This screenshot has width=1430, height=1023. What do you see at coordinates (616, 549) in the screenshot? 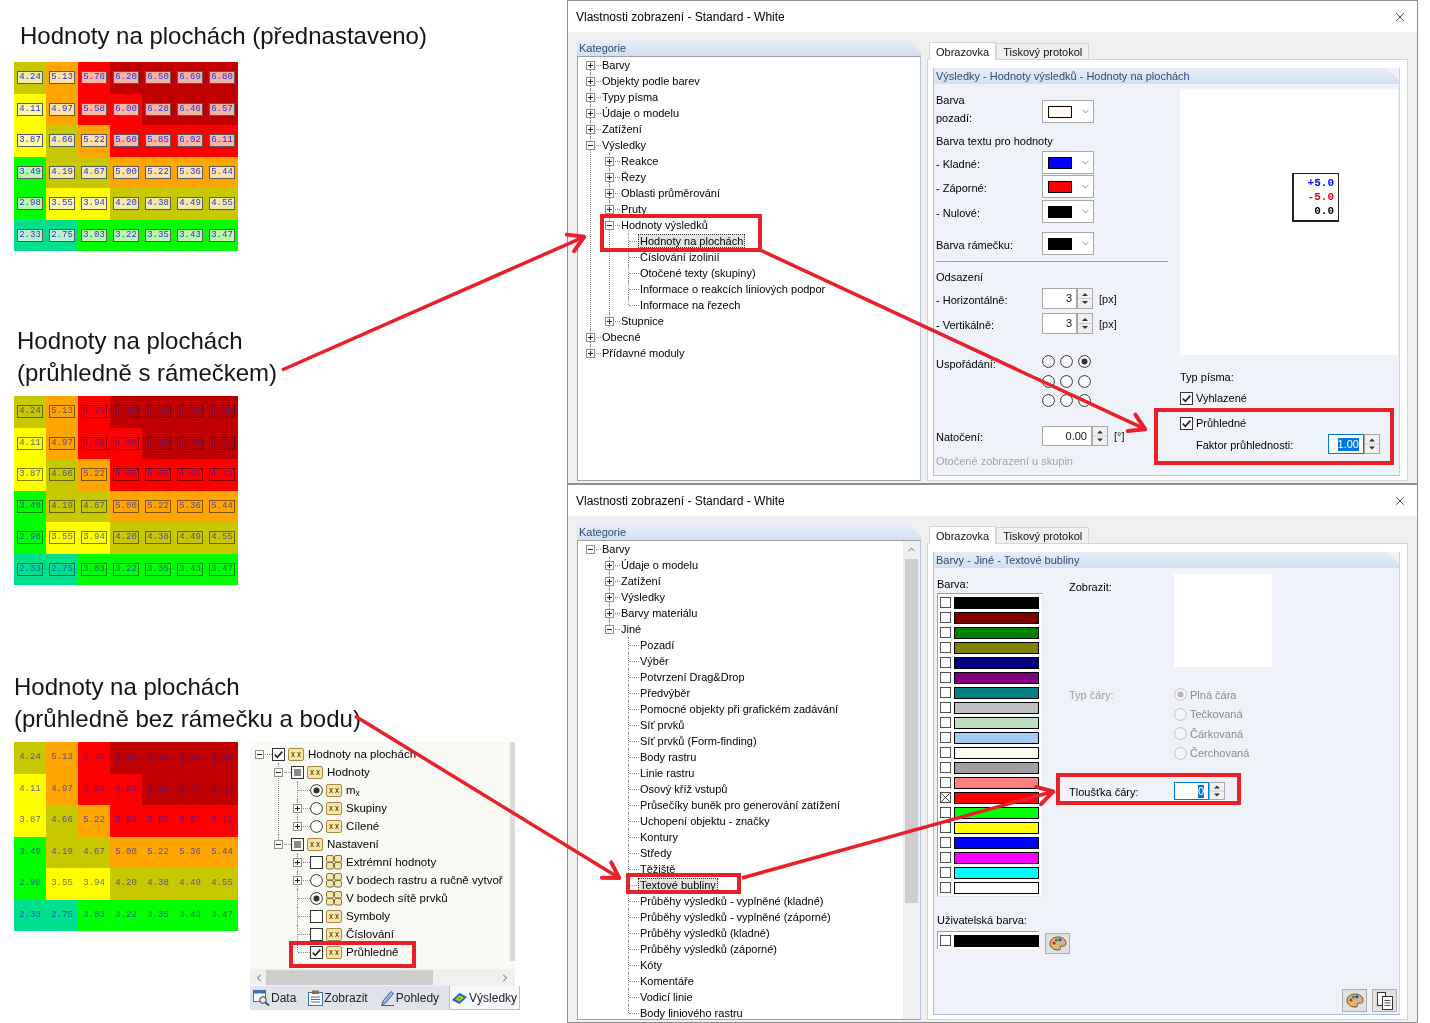
I see `tree-item: Barvy` at bounding box center [616, 549].